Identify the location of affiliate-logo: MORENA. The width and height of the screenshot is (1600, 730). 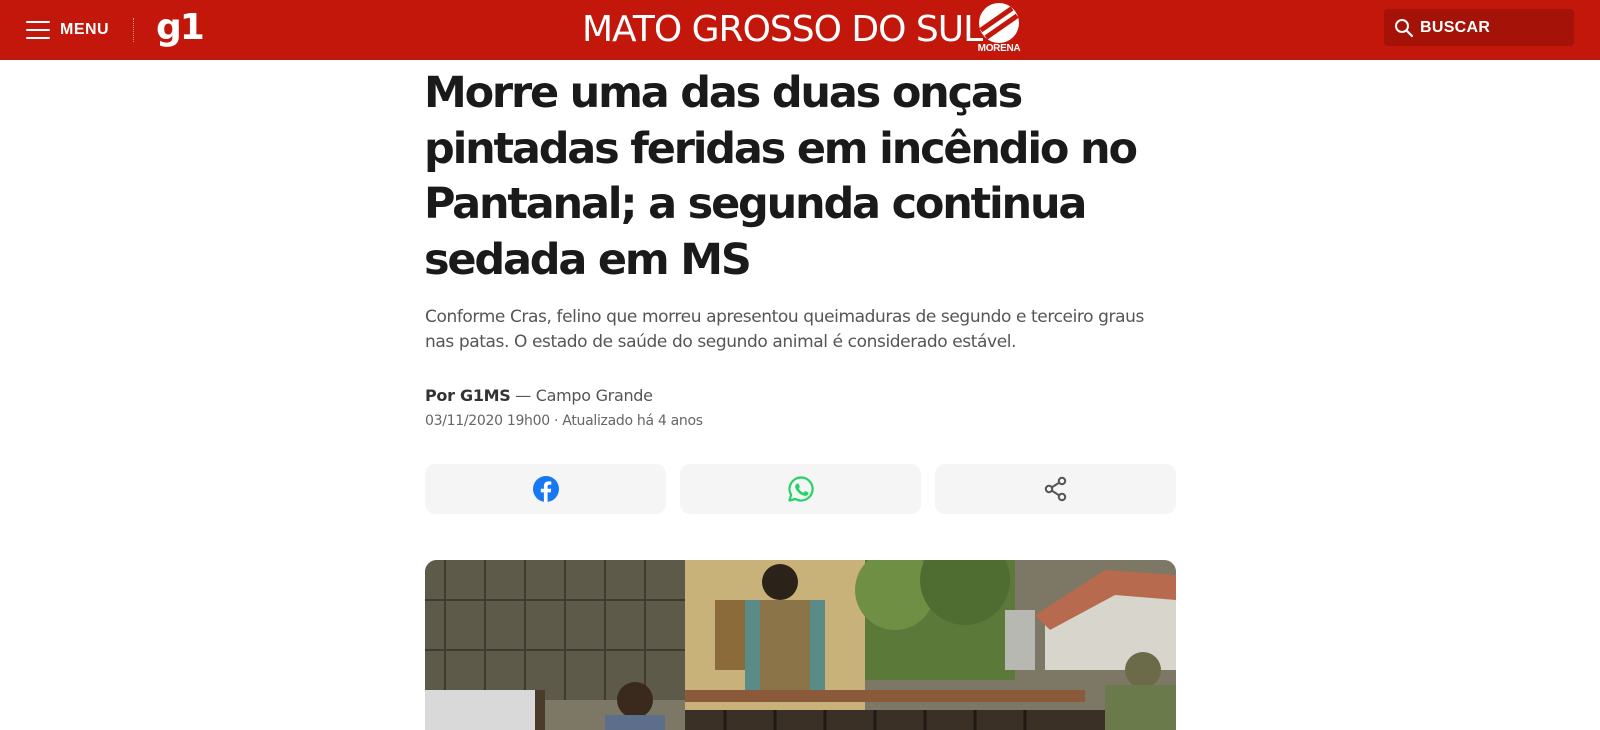
(999, 30).